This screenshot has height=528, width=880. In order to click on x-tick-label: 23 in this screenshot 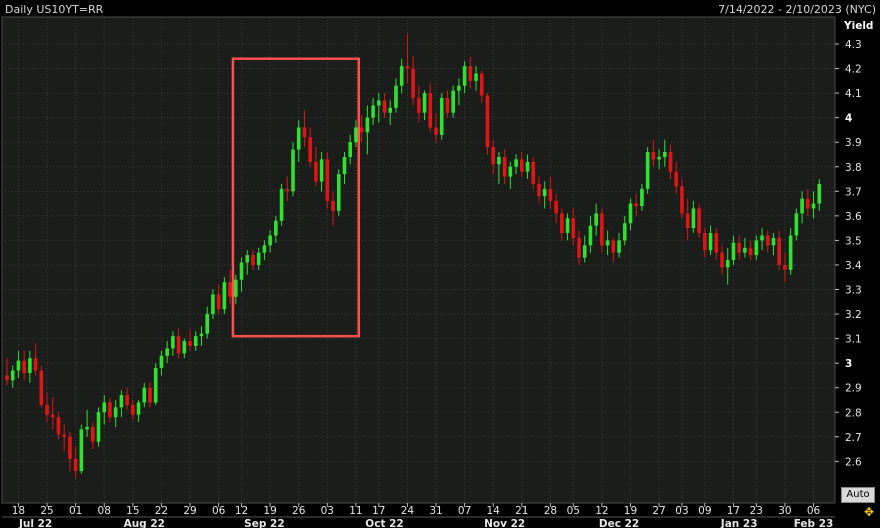, I will do `click(756, 511)`.